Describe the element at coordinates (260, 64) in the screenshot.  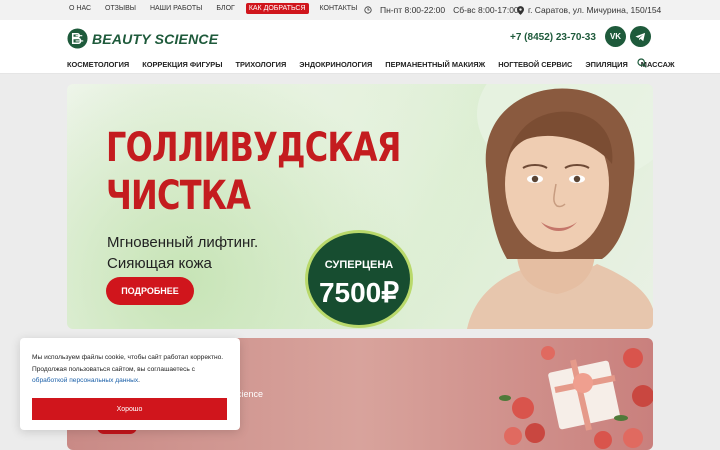
I see `nav-item-trichology: ТРИХОЛОГИЯ` at that location.